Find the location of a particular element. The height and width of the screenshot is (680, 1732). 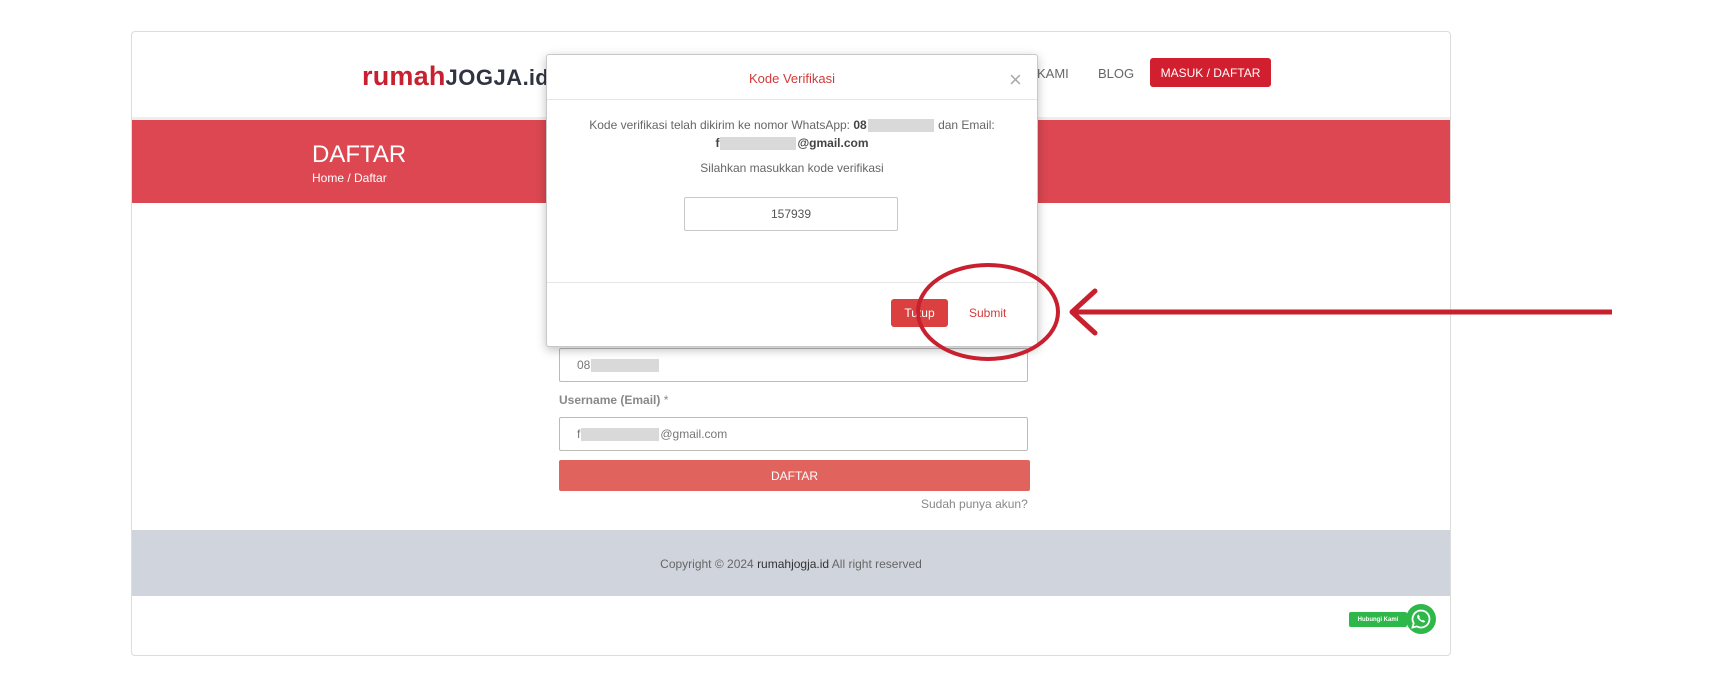

phone-field: 08 is located at coordinates (793, 365).